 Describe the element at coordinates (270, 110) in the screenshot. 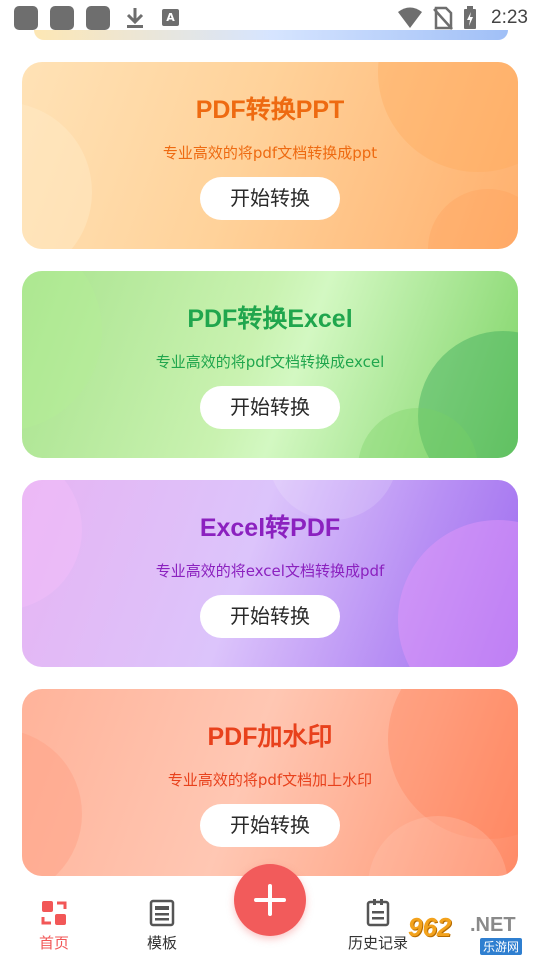

I see `card-title: PDF转换PPT` at that location.